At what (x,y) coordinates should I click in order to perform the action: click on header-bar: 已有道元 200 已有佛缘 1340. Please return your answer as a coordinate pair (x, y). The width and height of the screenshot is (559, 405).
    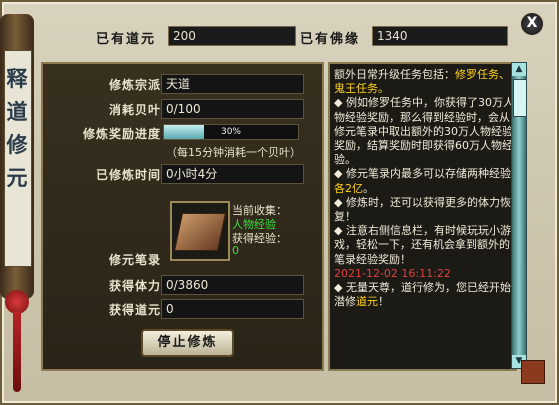
    Looking at the image, I should click on (280, 36).